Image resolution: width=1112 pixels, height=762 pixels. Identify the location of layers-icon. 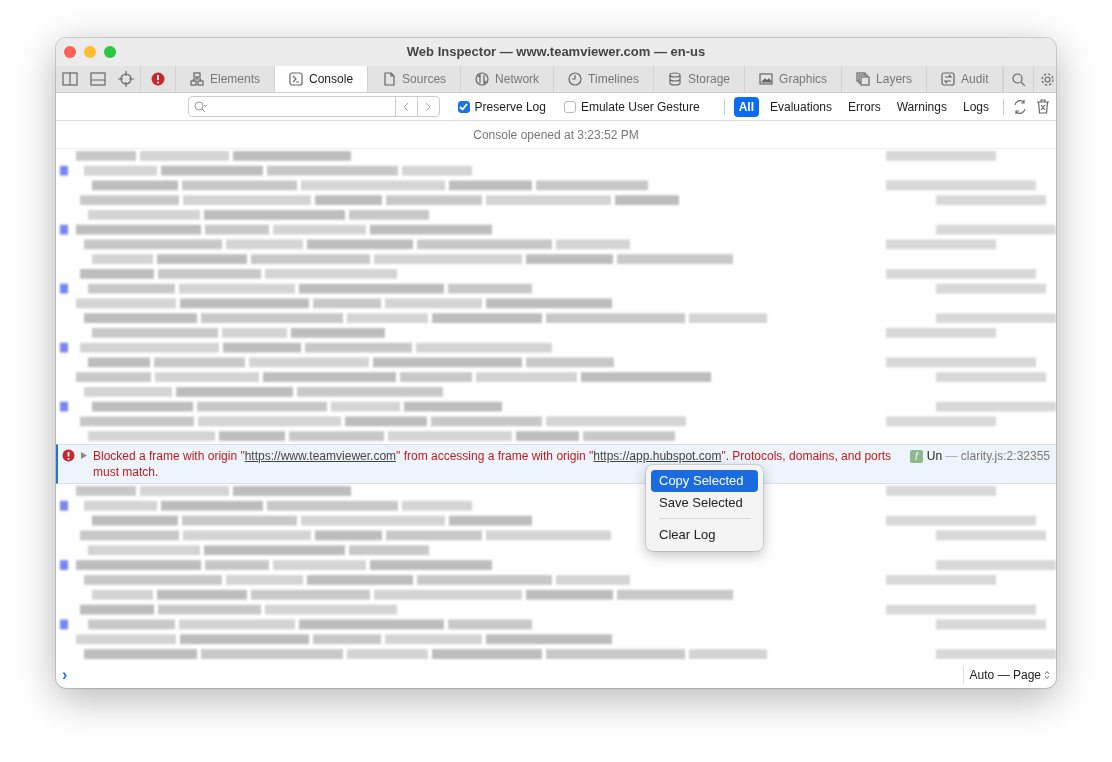
(863, 79).